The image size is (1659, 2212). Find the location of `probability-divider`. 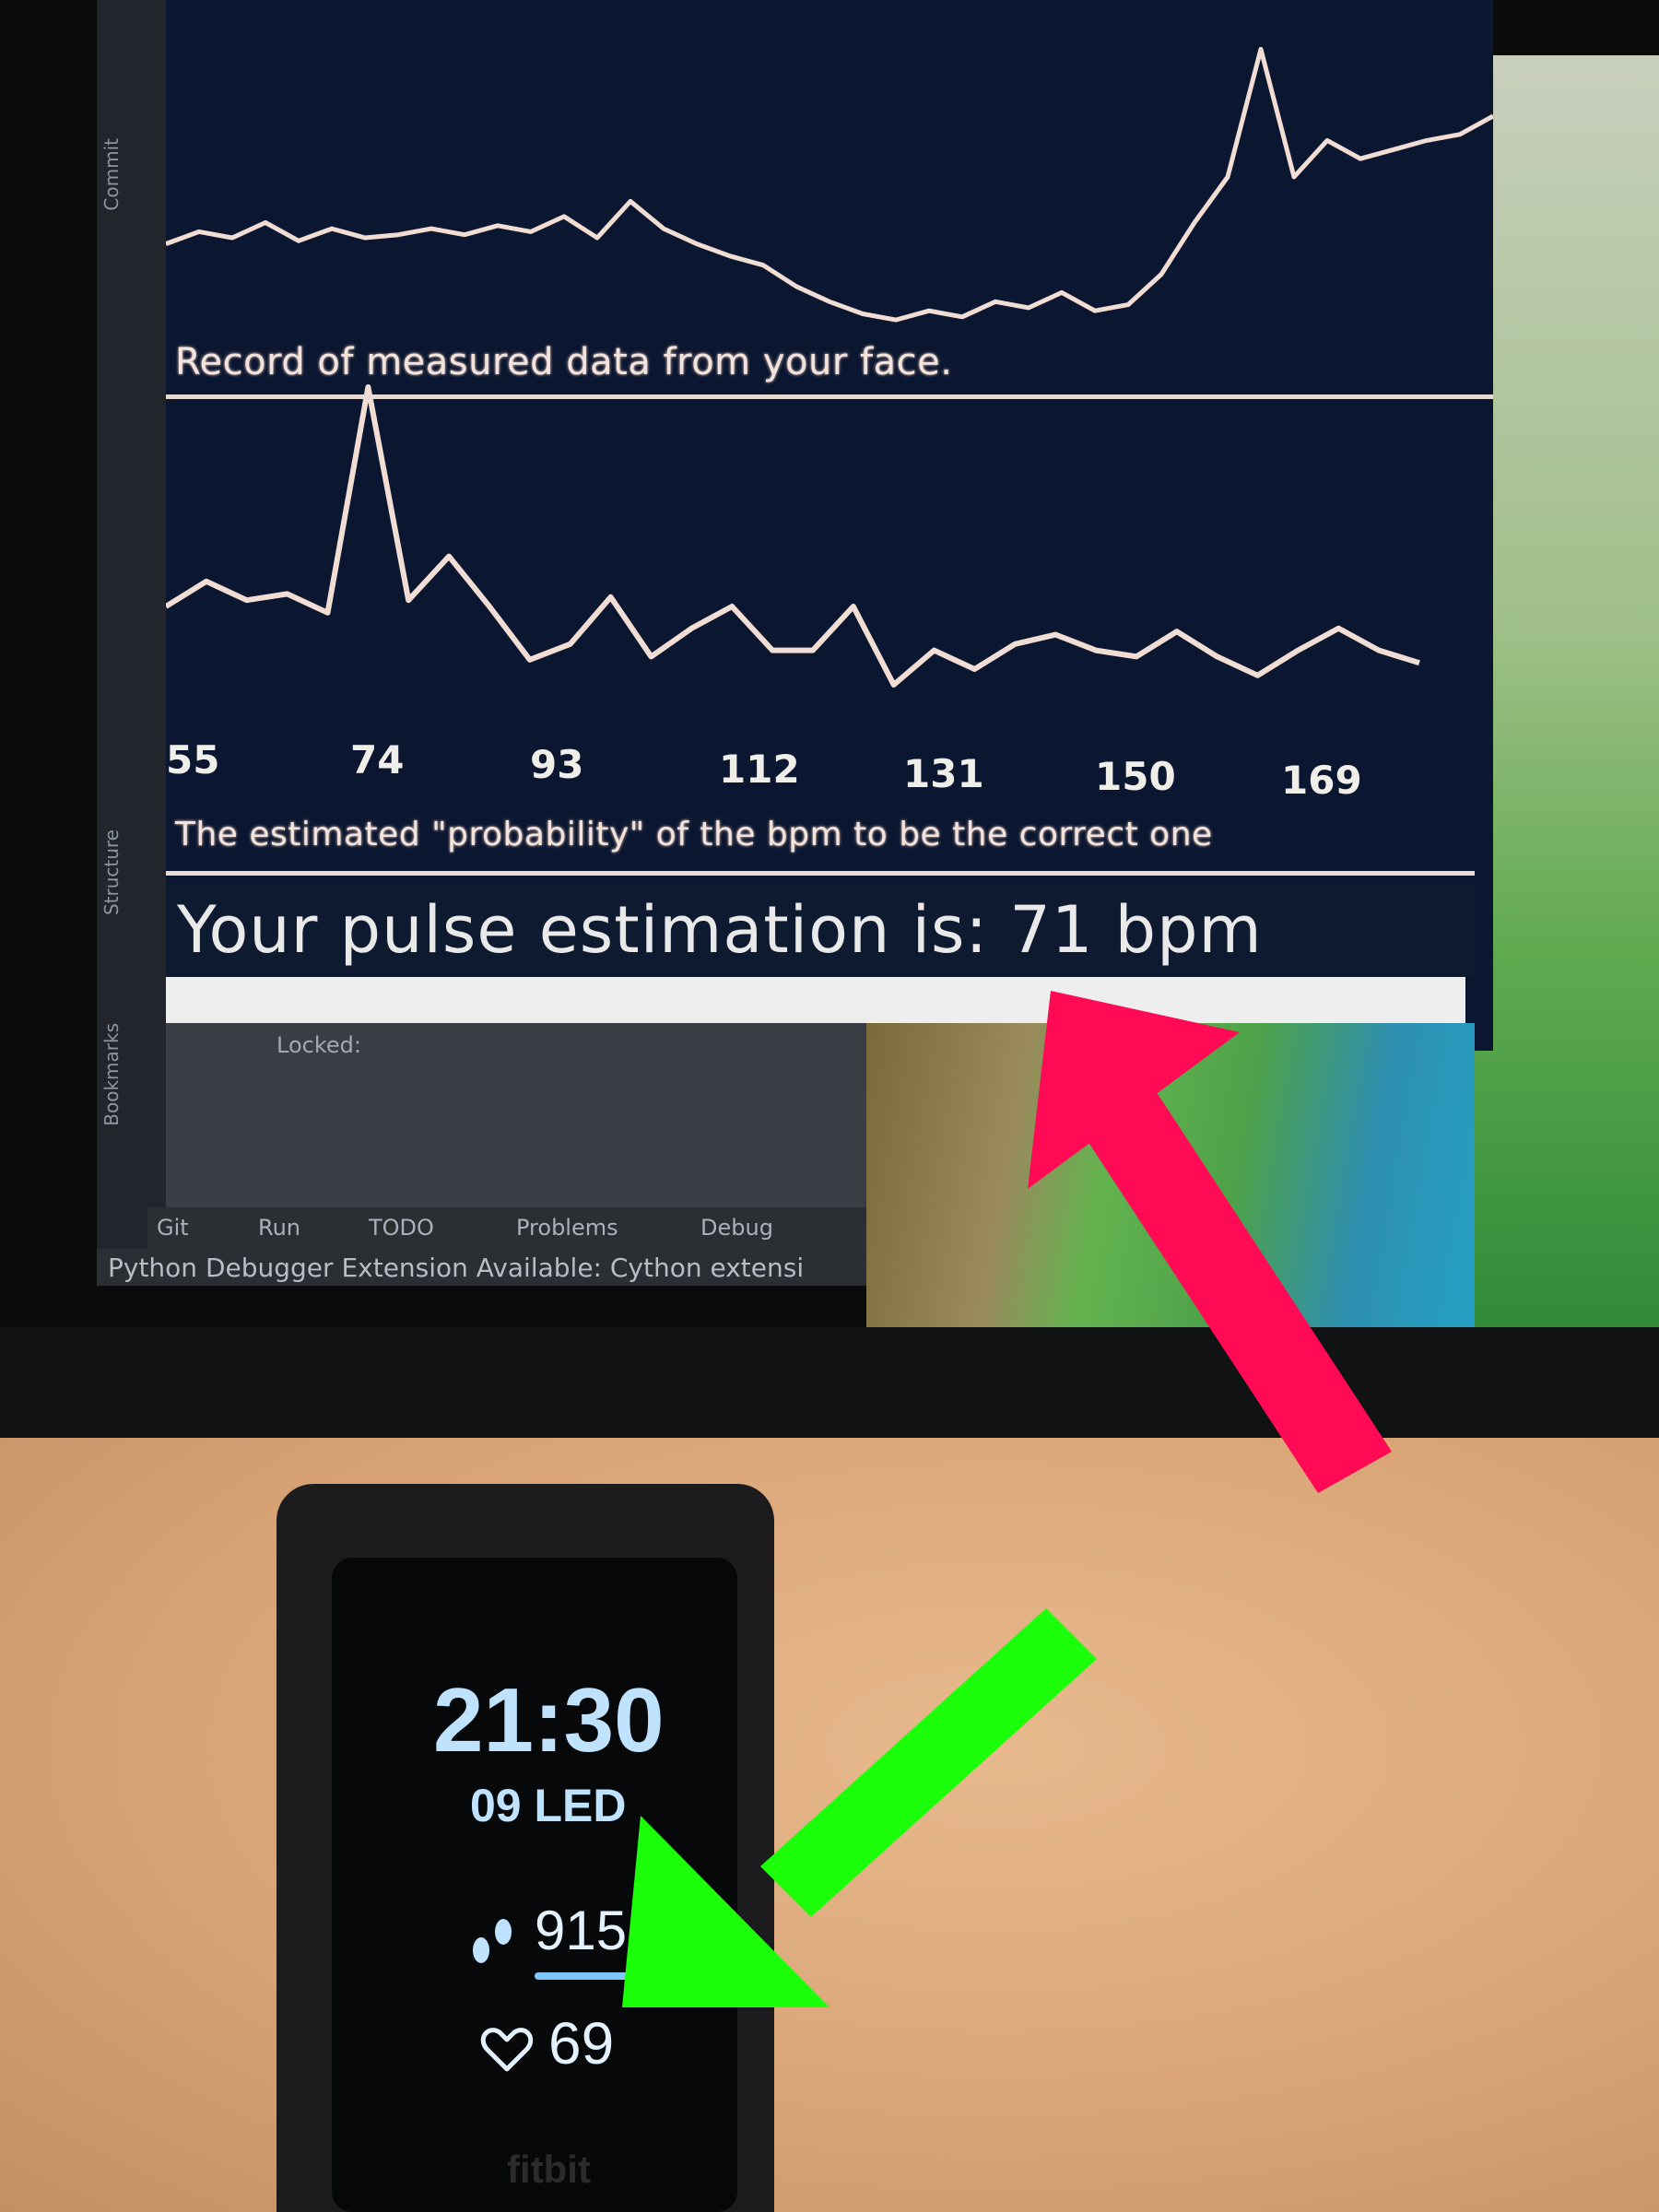

probability-divider is located at coordinates (820, 873).